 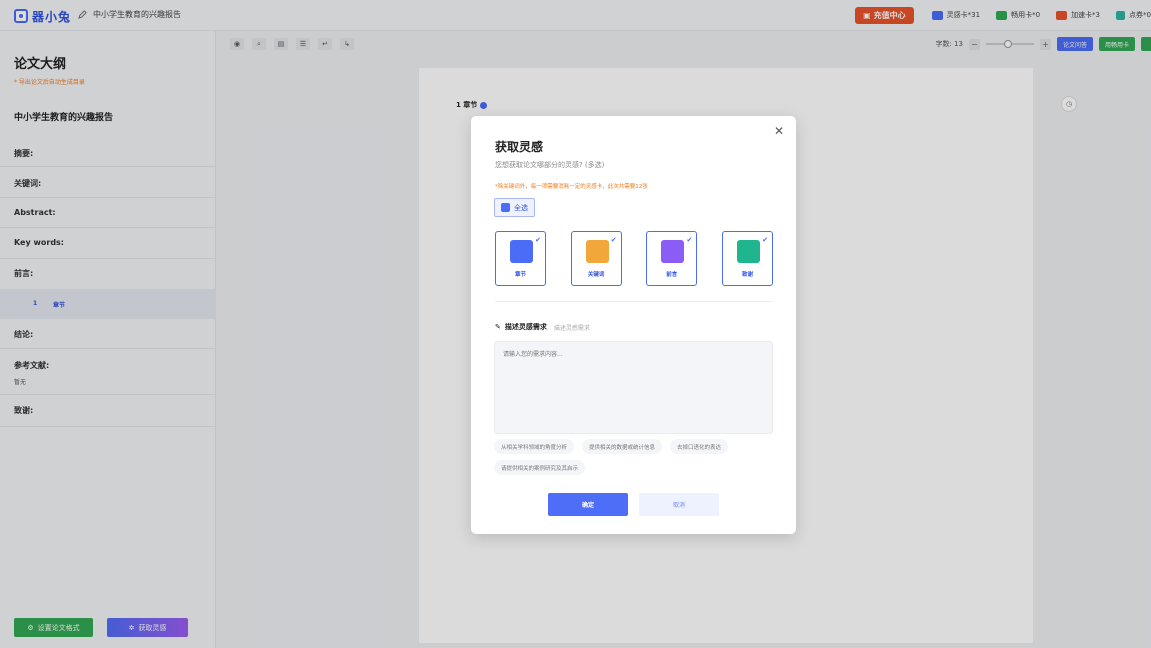 What do you see at coordinates (596, 275) in the screenshot?
I see `card-name: 关键词` at bounding box center [596, 275].